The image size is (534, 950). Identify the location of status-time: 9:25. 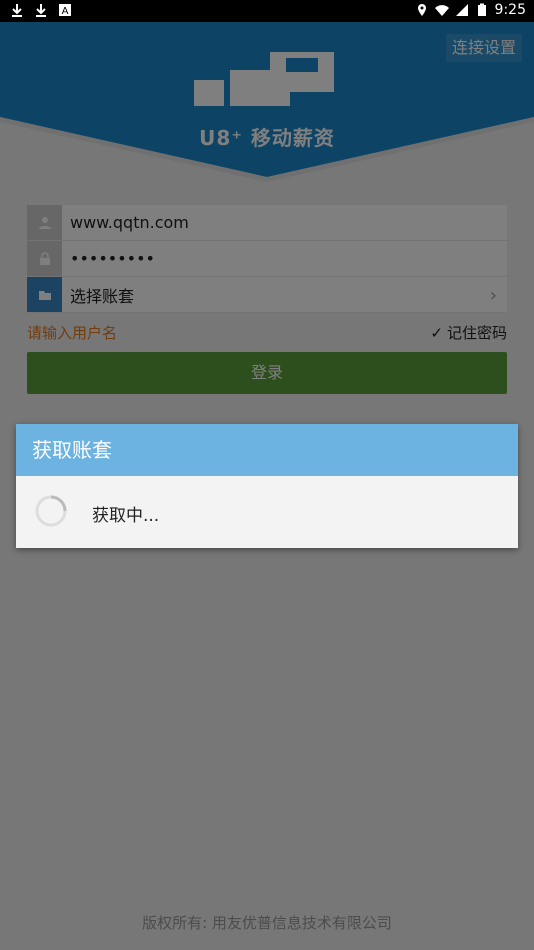
(510, 10).